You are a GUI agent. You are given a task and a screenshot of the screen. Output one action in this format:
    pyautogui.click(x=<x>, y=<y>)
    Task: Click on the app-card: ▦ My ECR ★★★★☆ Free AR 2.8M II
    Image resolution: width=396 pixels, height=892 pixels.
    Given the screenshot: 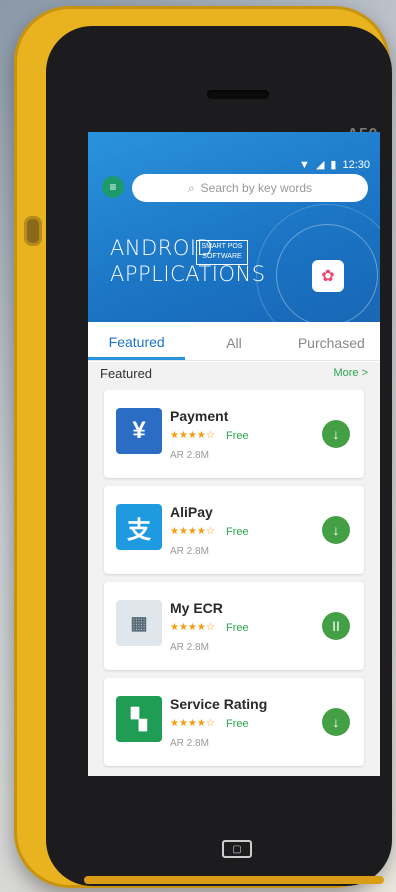 What is the action you would take?
    pyautogui.click(x=234, y=626)
    